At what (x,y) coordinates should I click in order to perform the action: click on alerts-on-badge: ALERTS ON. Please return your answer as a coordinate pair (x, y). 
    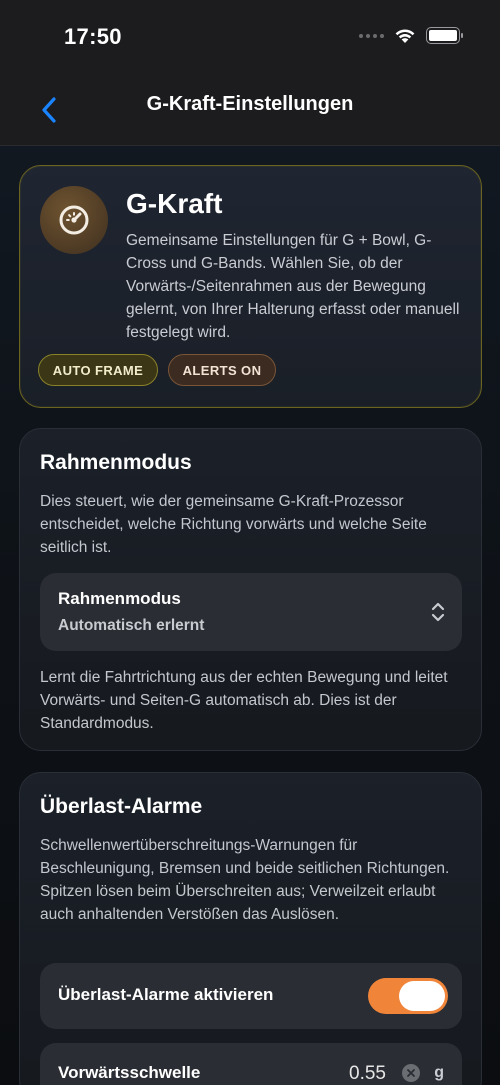
    Looking at the image, I should click on (222, 370).